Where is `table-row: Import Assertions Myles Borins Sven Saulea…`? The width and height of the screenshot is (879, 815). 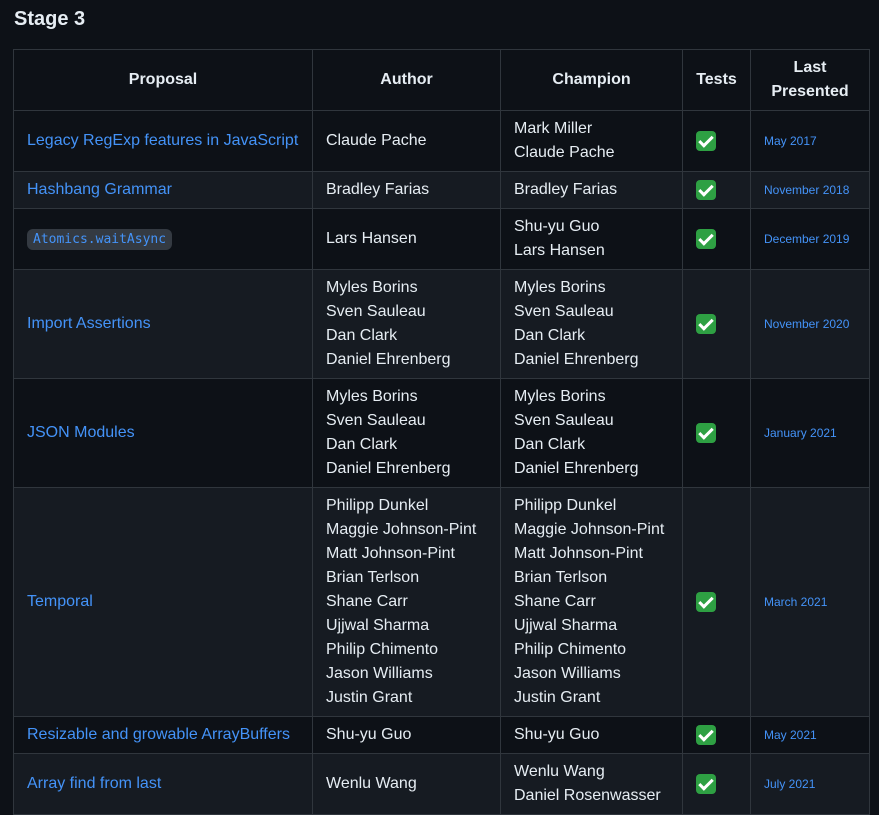
table-row: Import Assertions Myles Borins Sven Saulea… is located at coordinates (441, 324).